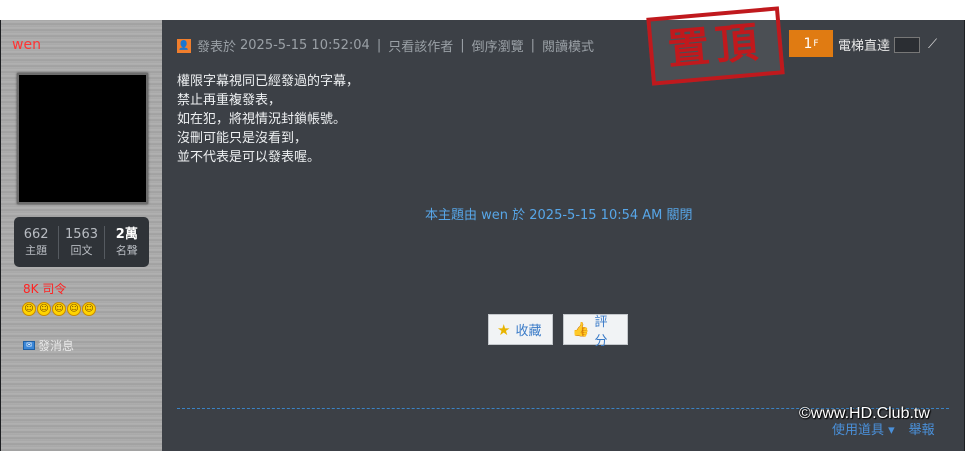 This screenshot has height=451, width=965. I want to click on elevator-label: 電梯直達, so click(864, 46).